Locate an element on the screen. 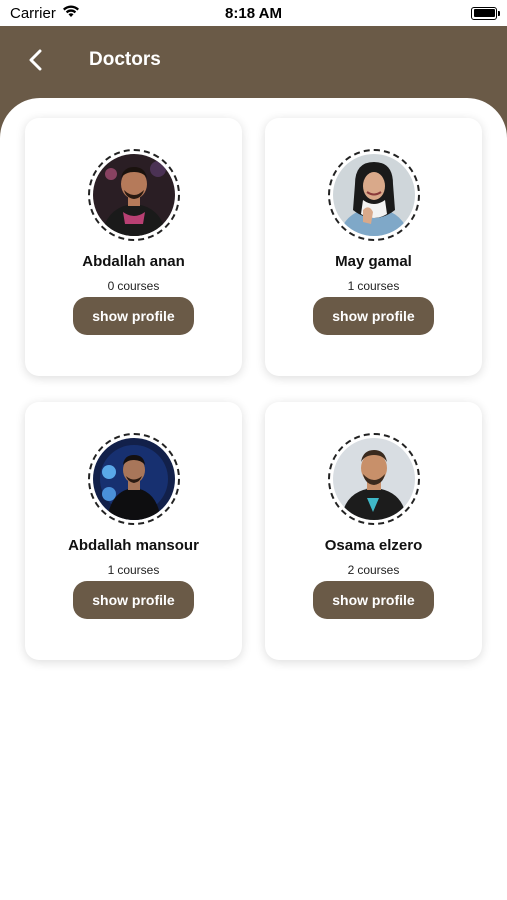 The image size is (507, 900). doctor-courses: 2 courses is located at coordinates (374, 570).